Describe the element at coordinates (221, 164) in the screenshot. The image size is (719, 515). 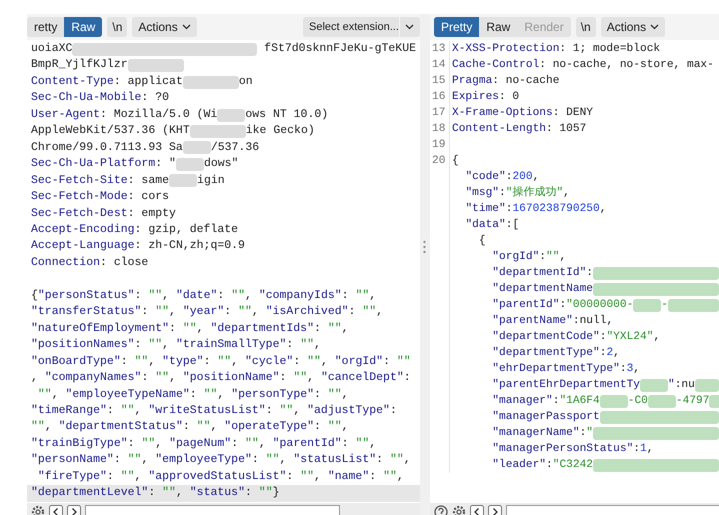
I see `code-text: dows"` at that location.